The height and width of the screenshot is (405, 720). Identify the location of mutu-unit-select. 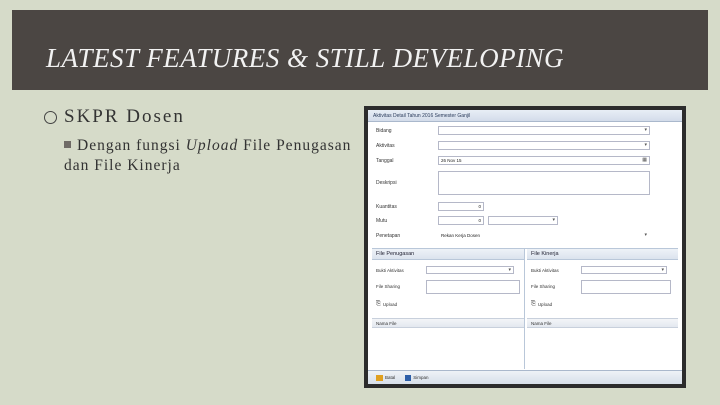
(523, 220).